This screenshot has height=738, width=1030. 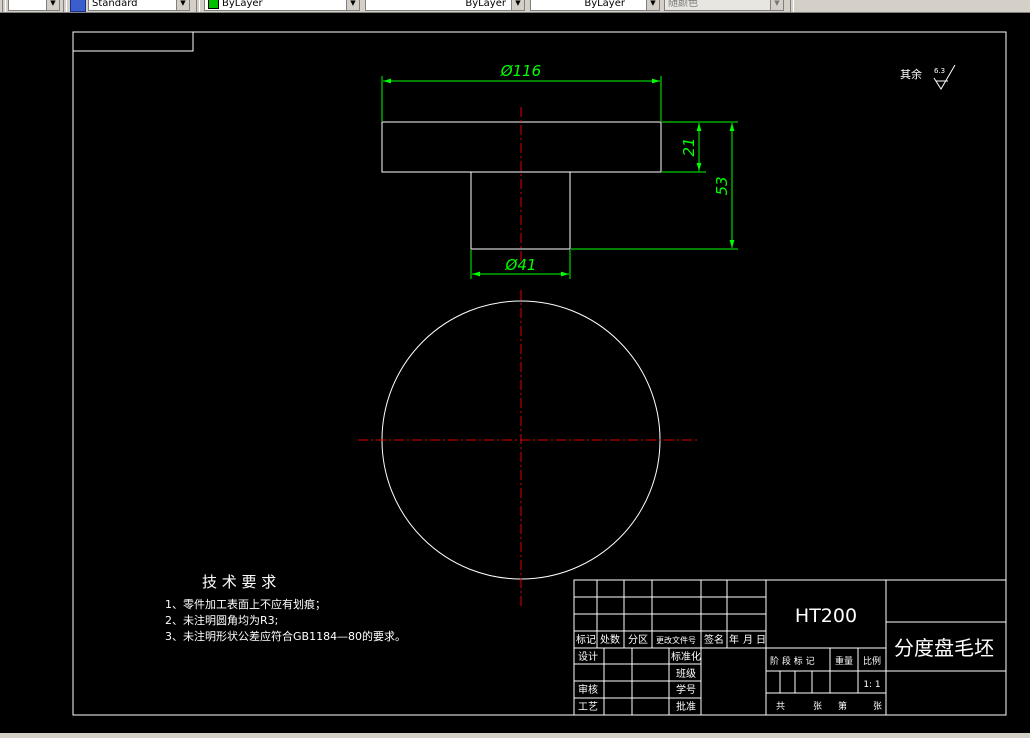 I want to click on text-style-value: Standard, so click(x=115, y=4).